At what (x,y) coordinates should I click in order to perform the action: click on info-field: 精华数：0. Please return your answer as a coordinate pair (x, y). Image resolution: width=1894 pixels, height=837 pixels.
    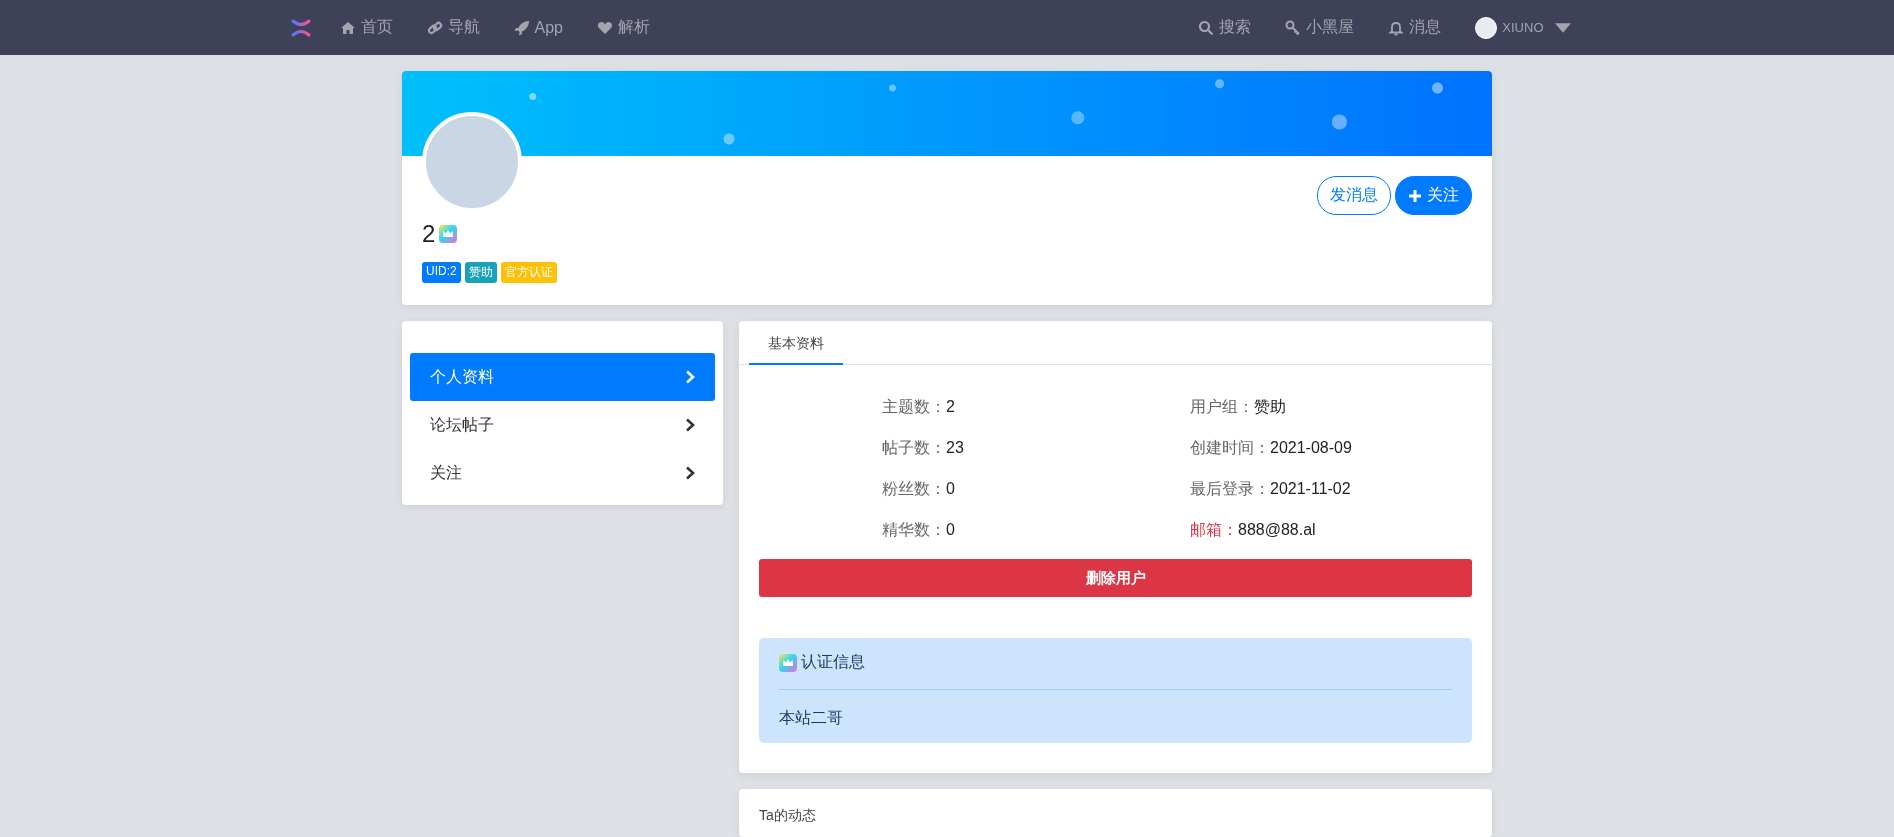
    Looking at the image, I should click on (1036, 530).